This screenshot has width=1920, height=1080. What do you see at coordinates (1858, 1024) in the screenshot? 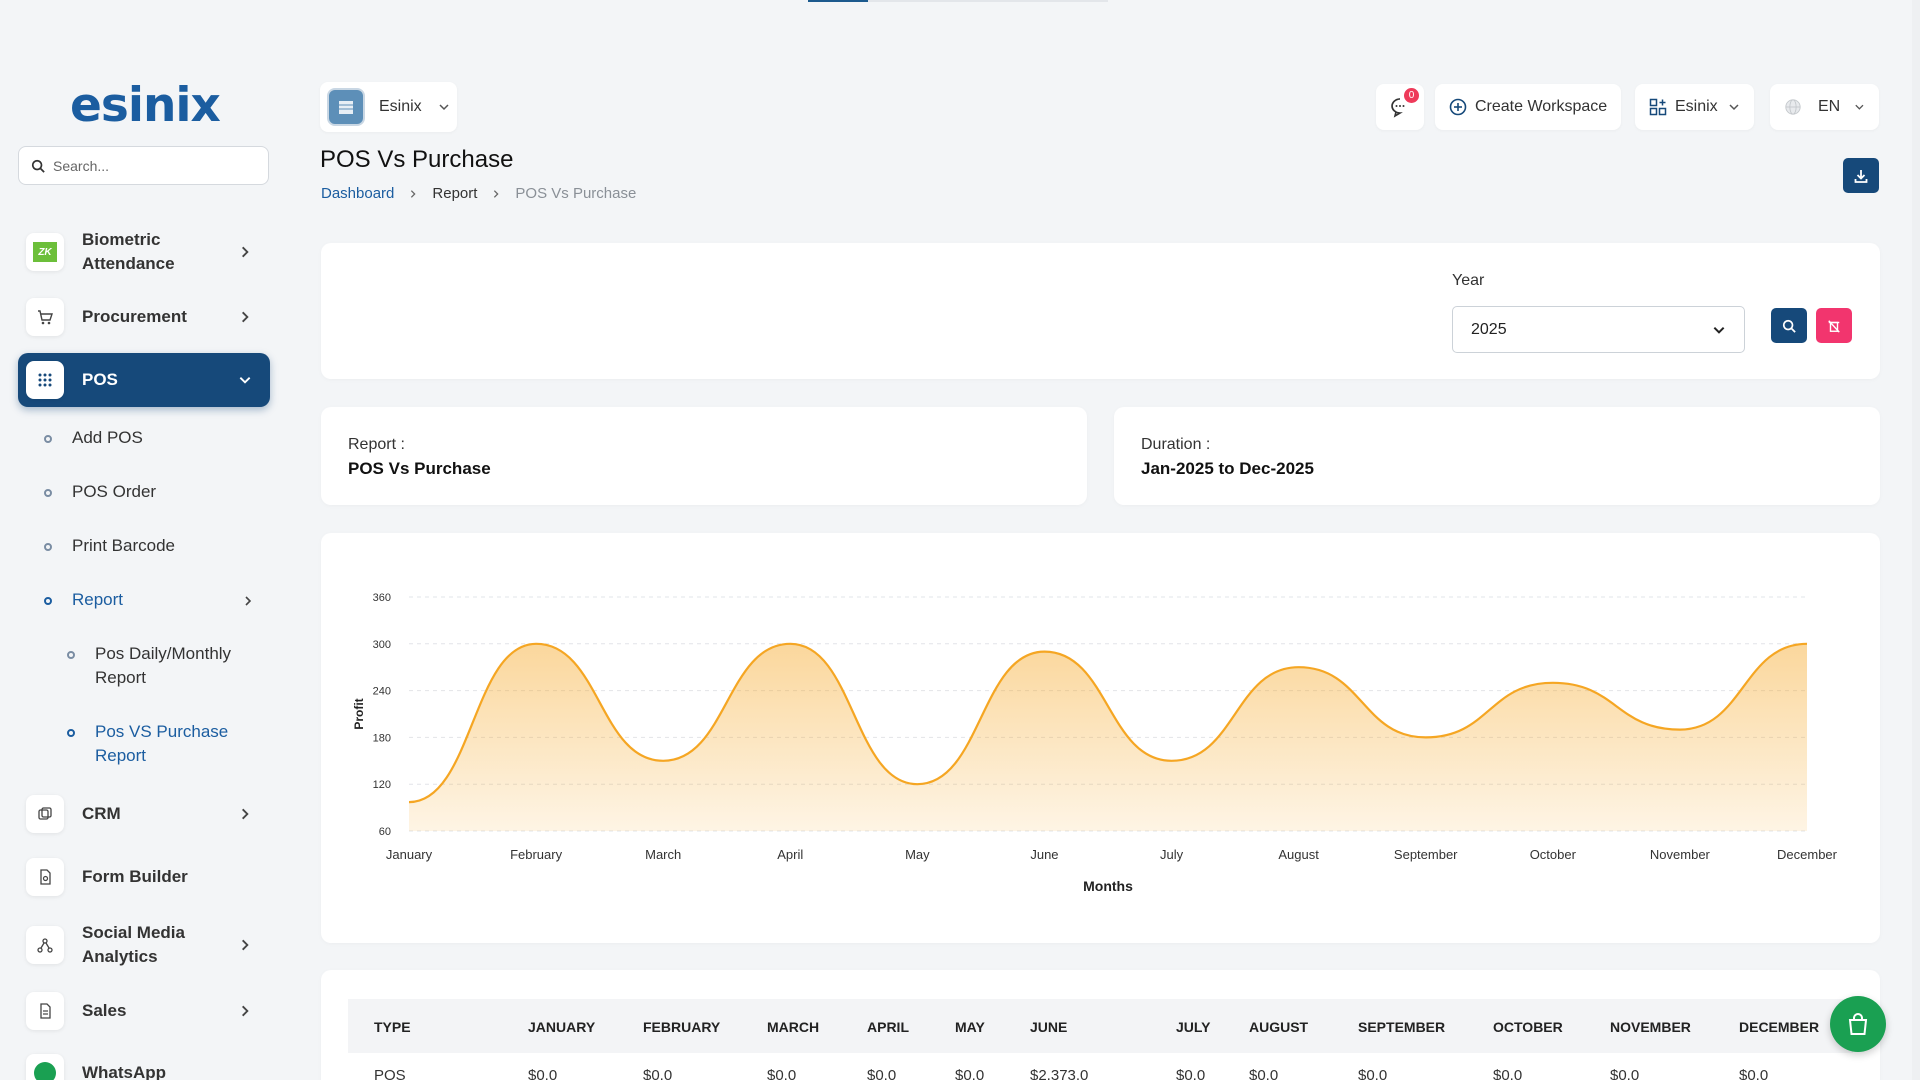
I see `cart-fab-button` at bounding box center [1858, 1024].